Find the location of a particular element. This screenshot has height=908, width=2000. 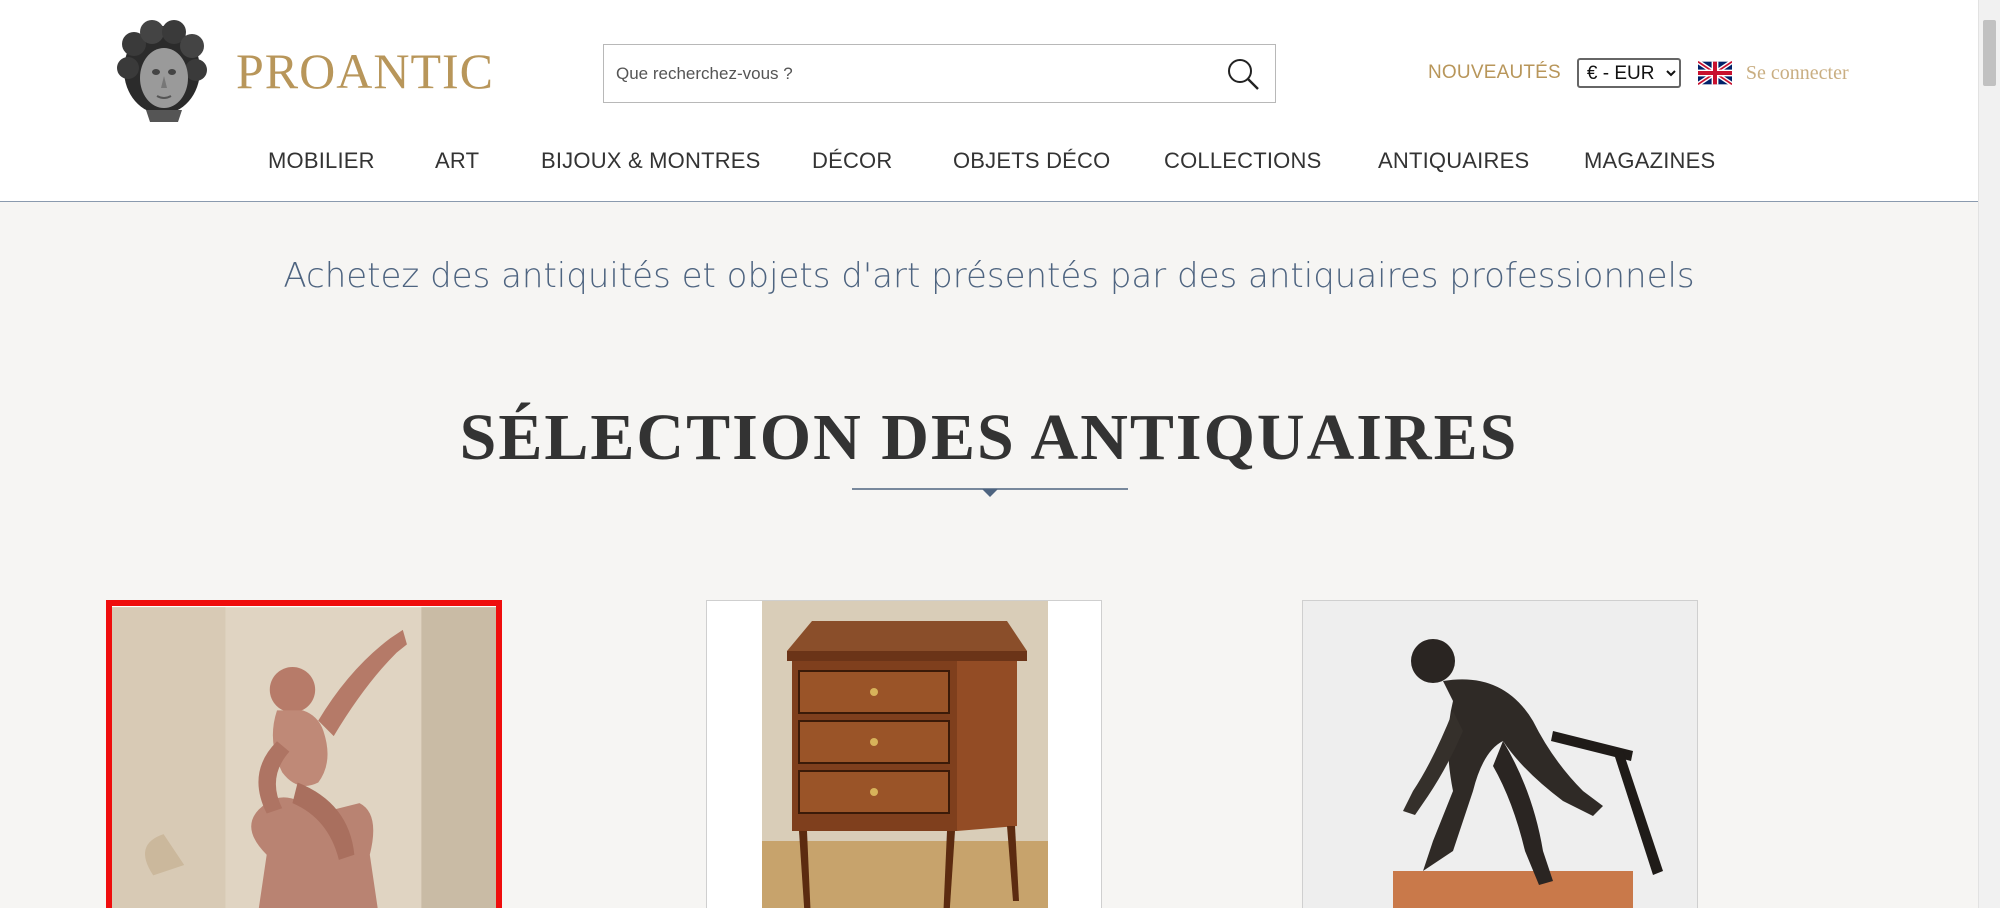

search-bar is located at coordinates (939, 73).